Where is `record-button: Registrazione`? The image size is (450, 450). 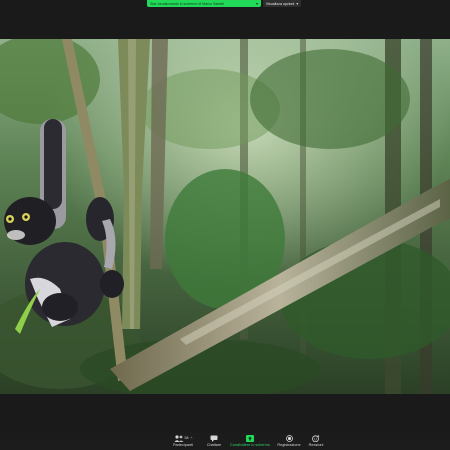
record-button: Registrazione is located at coordinates (289, 441).